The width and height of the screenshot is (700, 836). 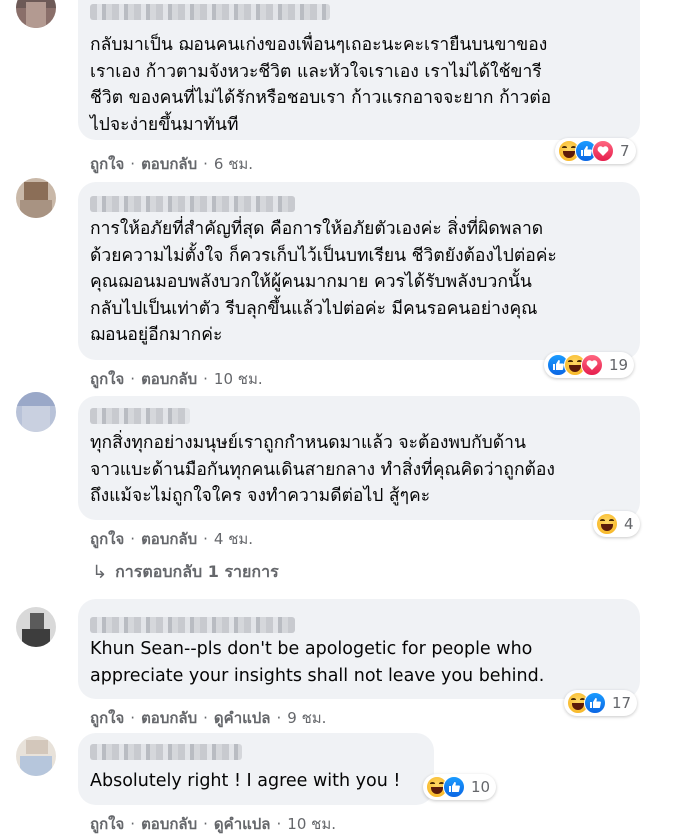 I want to click on timestamp: 6 ชม., so click(x=233, y=164).